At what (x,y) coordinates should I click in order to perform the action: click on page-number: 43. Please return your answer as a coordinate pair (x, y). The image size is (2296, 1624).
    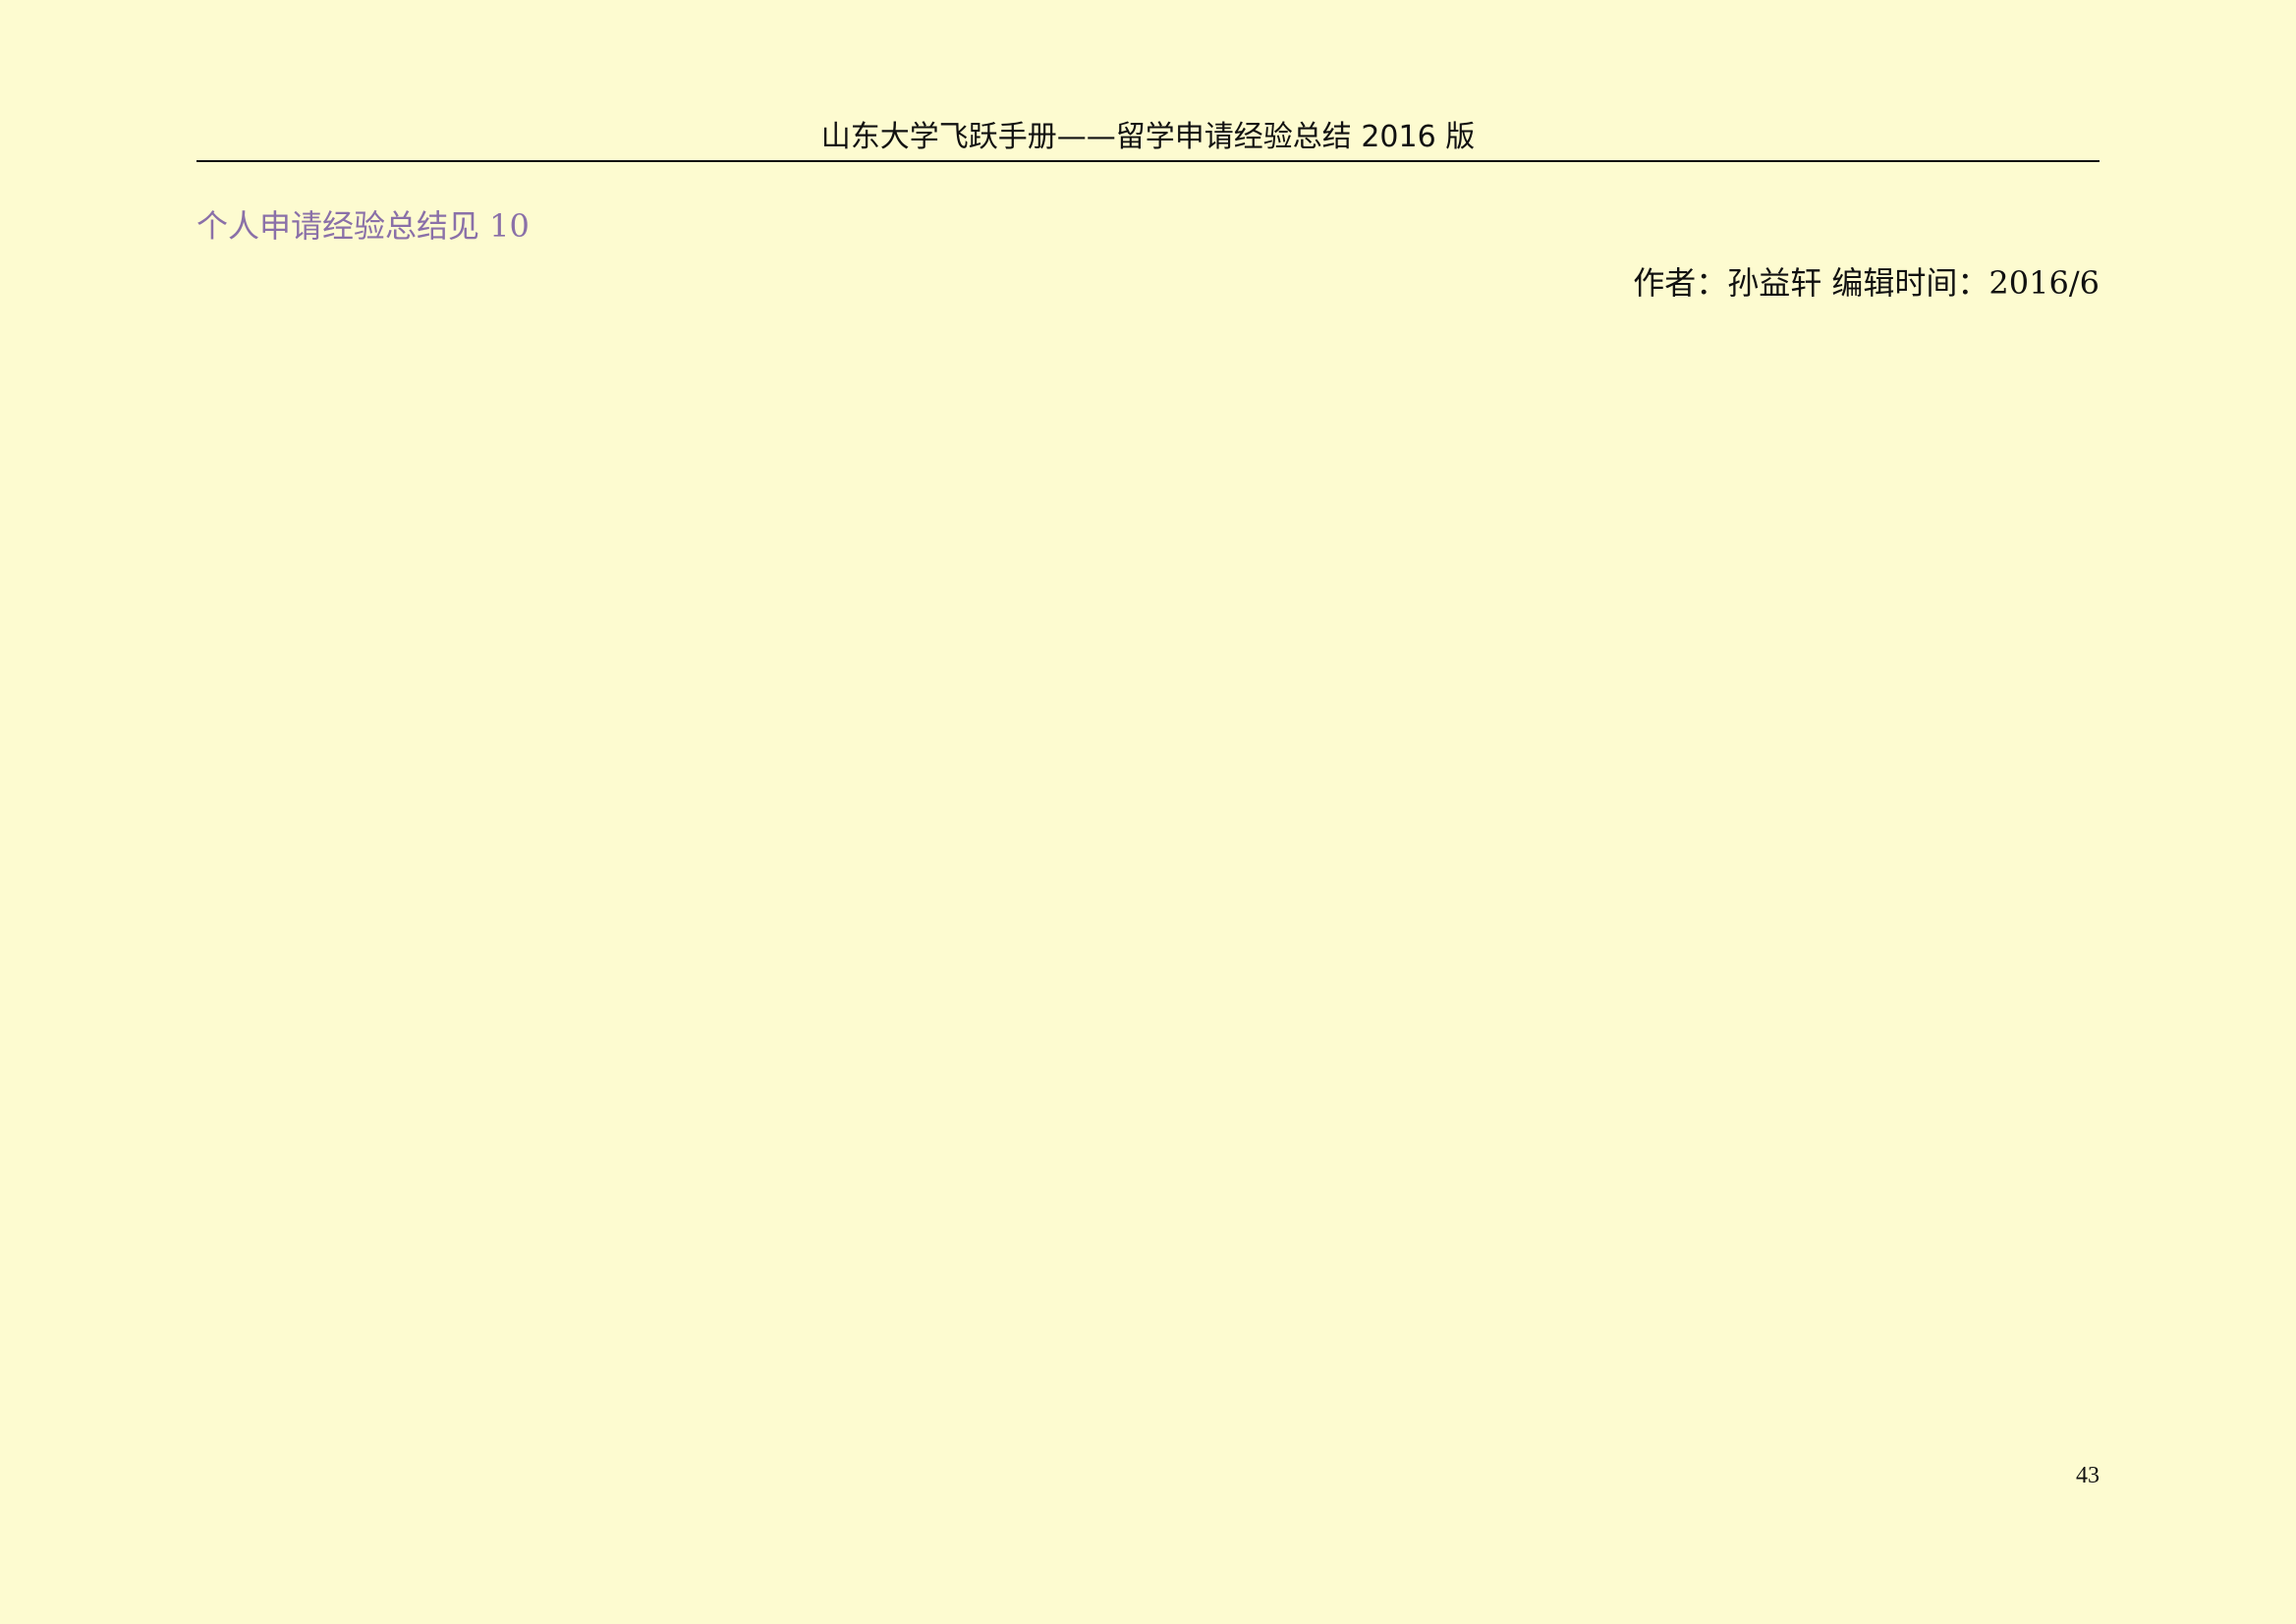
    Looking at the image, I should click on (2088, 1475).